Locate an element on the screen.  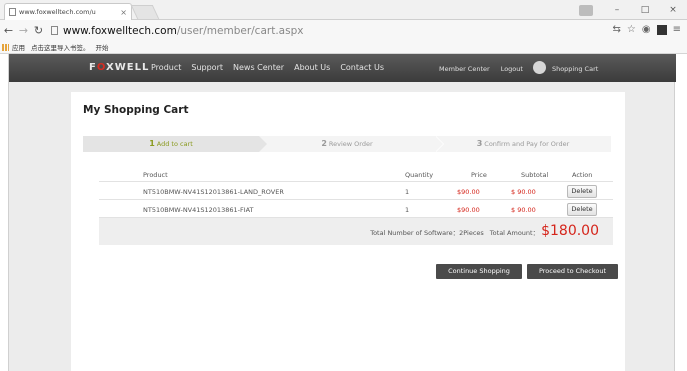
extension-icons: ⇆ ☆ ◉ ≡ is located at coordinates (647, 29).